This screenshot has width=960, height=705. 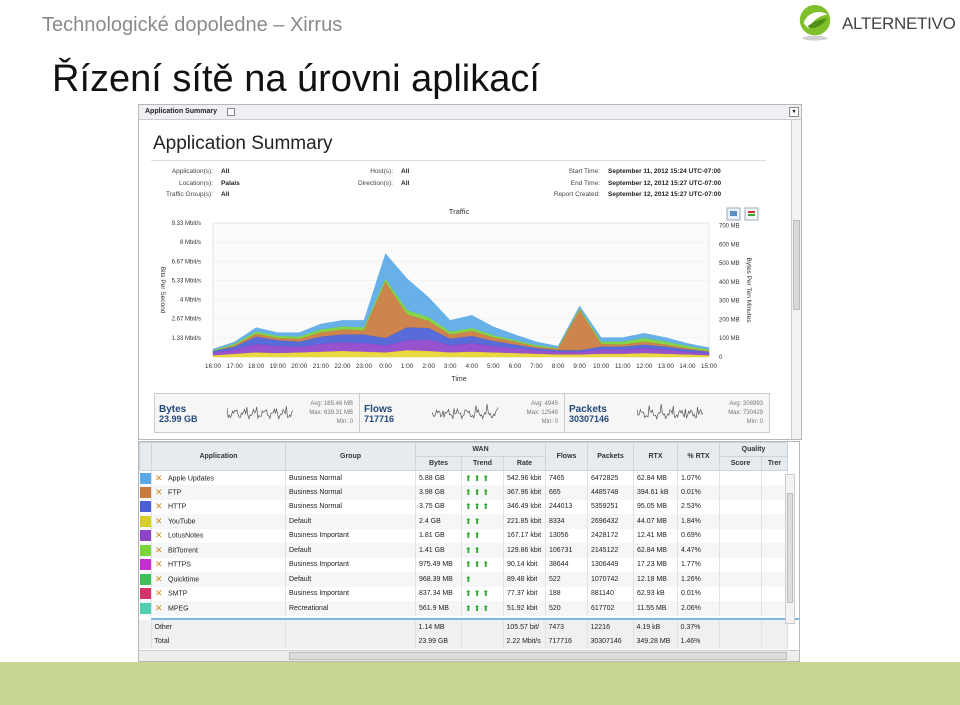 I want to click on table-vertical-scrollbar, so click(x=790, y=549).